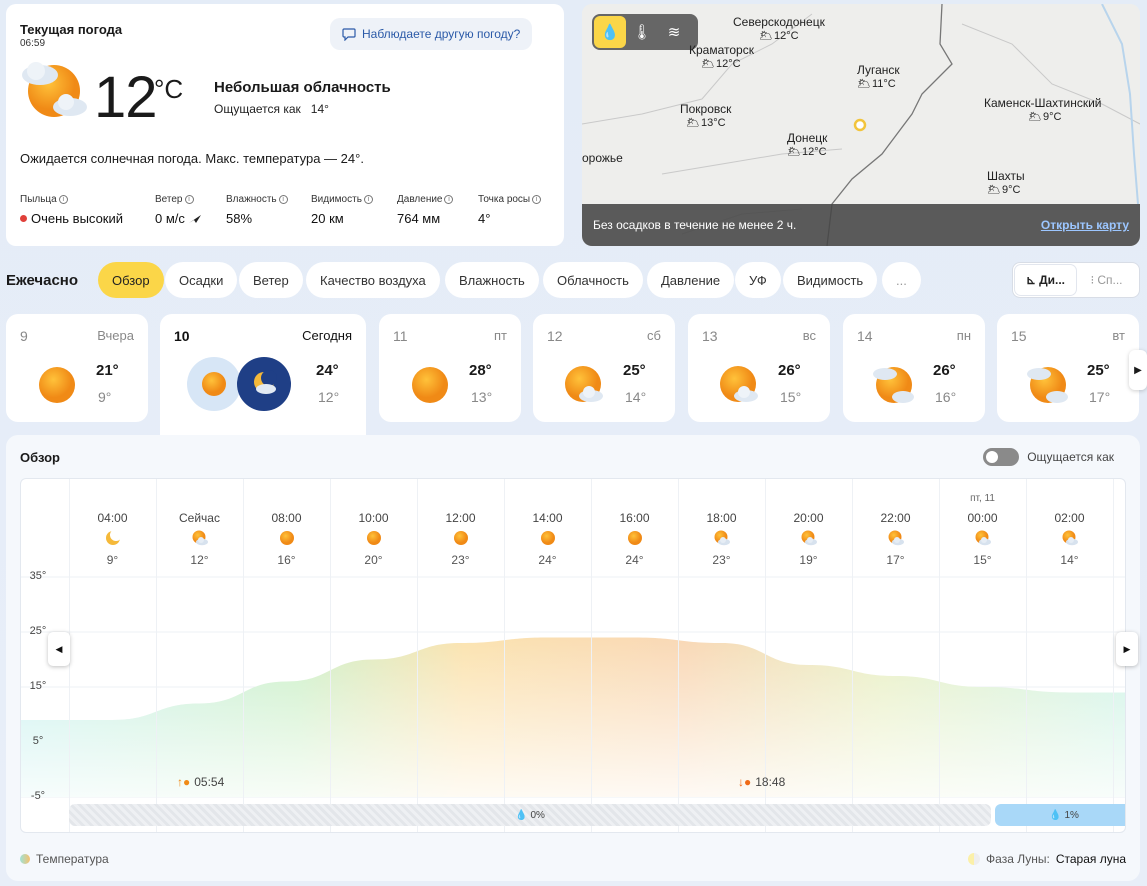 The image size is (1147, 886). Describe the element at coordinates (758, 280) in the screenshot. I see `tab-uv: УФ` at that location.